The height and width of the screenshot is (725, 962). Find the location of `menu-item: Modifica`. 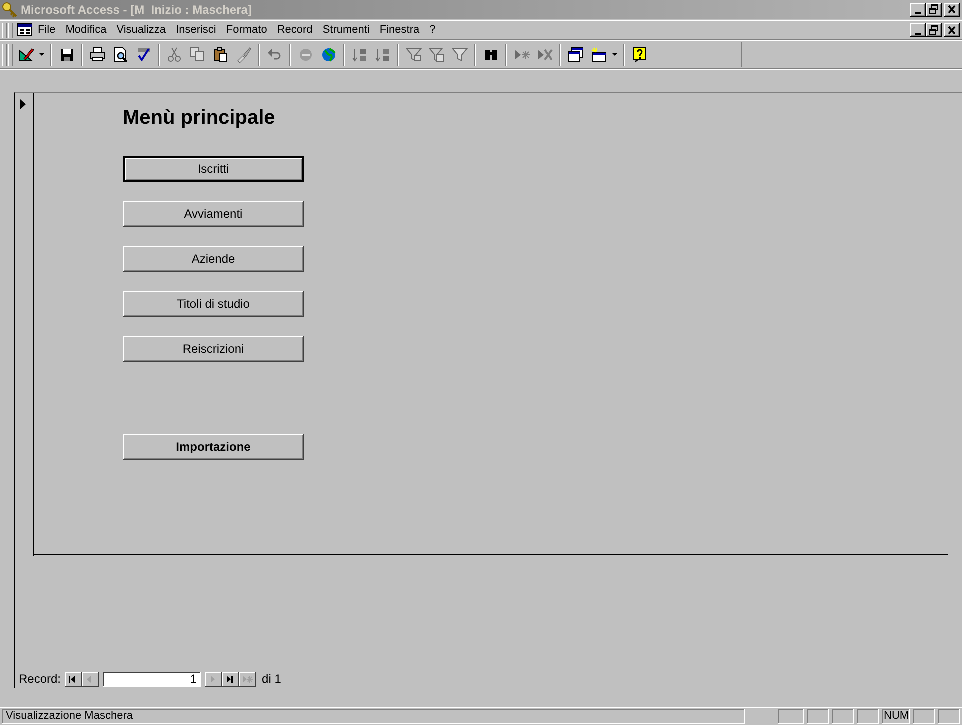

menu-item: Modifica is located at coordinates (86, 30).